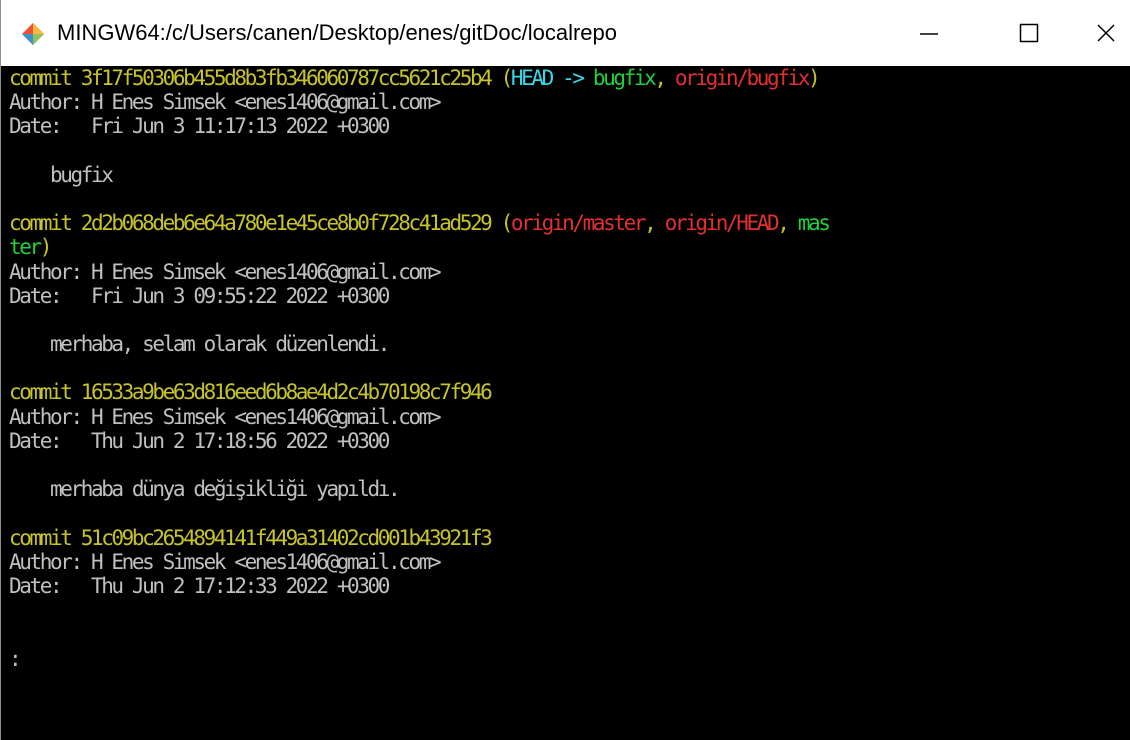 The height and width of the screenshot is (740, 1130). I want to click on maximize-button, so click(1029, 33).